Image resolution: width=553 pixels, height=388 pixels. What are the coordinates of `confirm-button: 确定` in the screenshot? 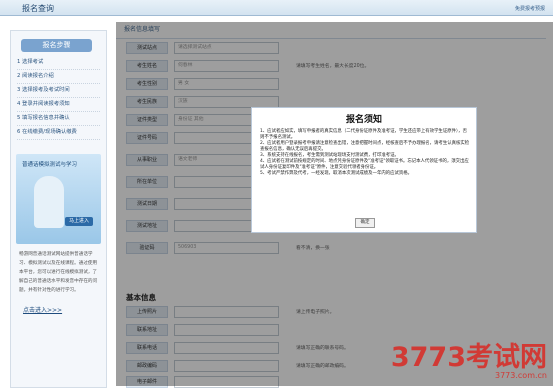 It's located at (365, 223).